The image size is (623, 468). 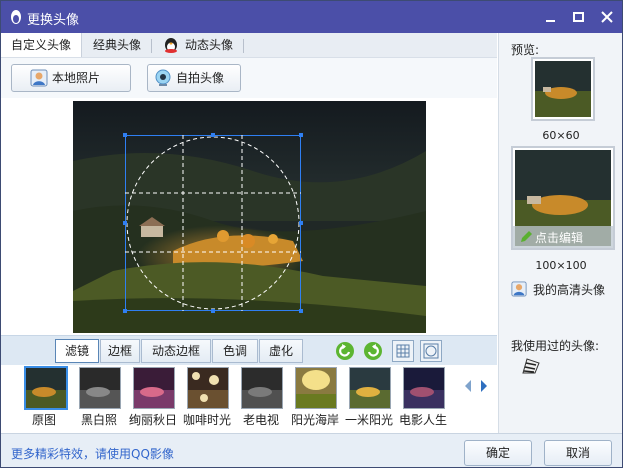 What do you see at coordinates (76, 78) in the screenshot?
I see `local-photo-label: 本地照片` at bounding box center [76, 78].